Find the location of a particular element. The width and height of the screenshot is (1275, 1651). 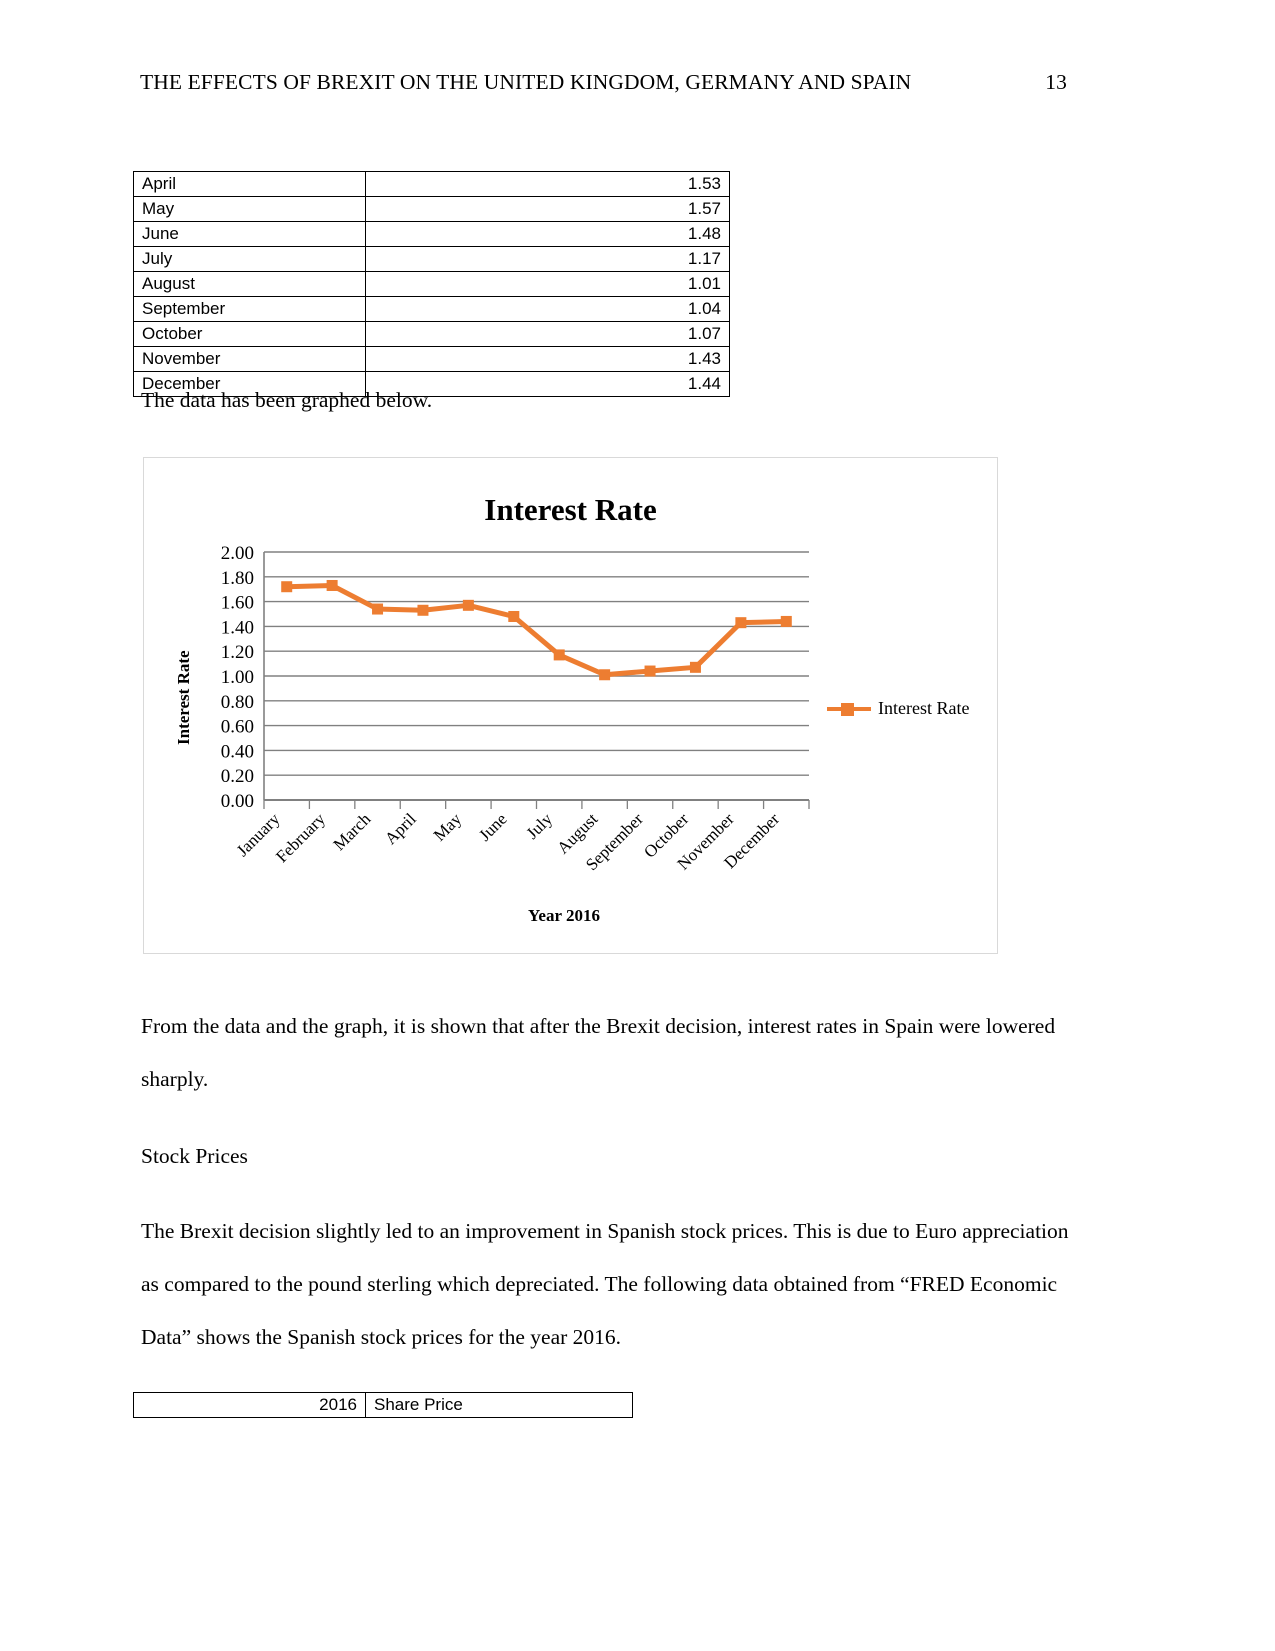

table-cell-value: 1.57 is located at coordinates (547, 209).